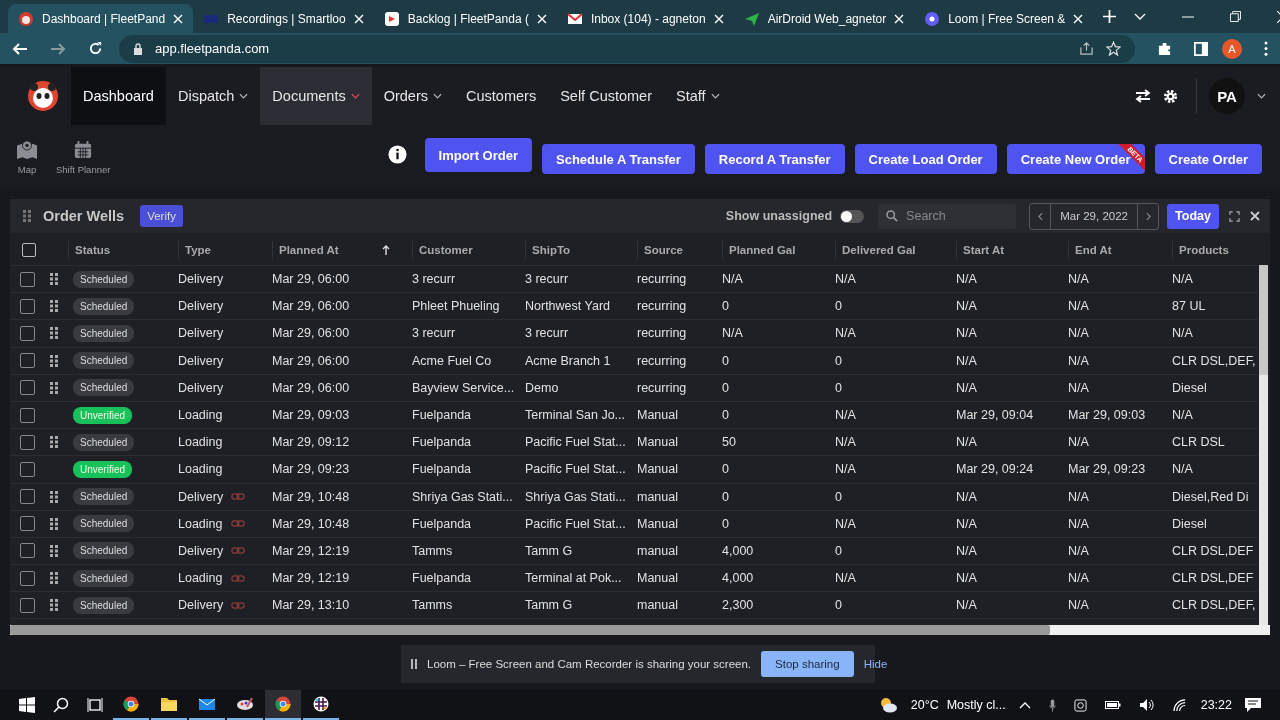  Describe the element at coordinates (225, 250) in the screenshot. I see `column-header: Type` at that location.